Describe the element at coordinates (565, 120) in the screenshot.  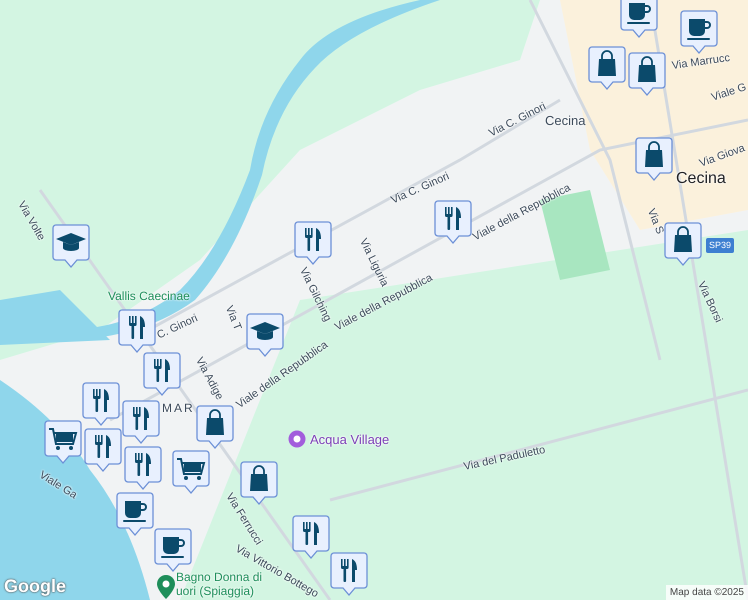
I see `station-label: Cecina` at that location.